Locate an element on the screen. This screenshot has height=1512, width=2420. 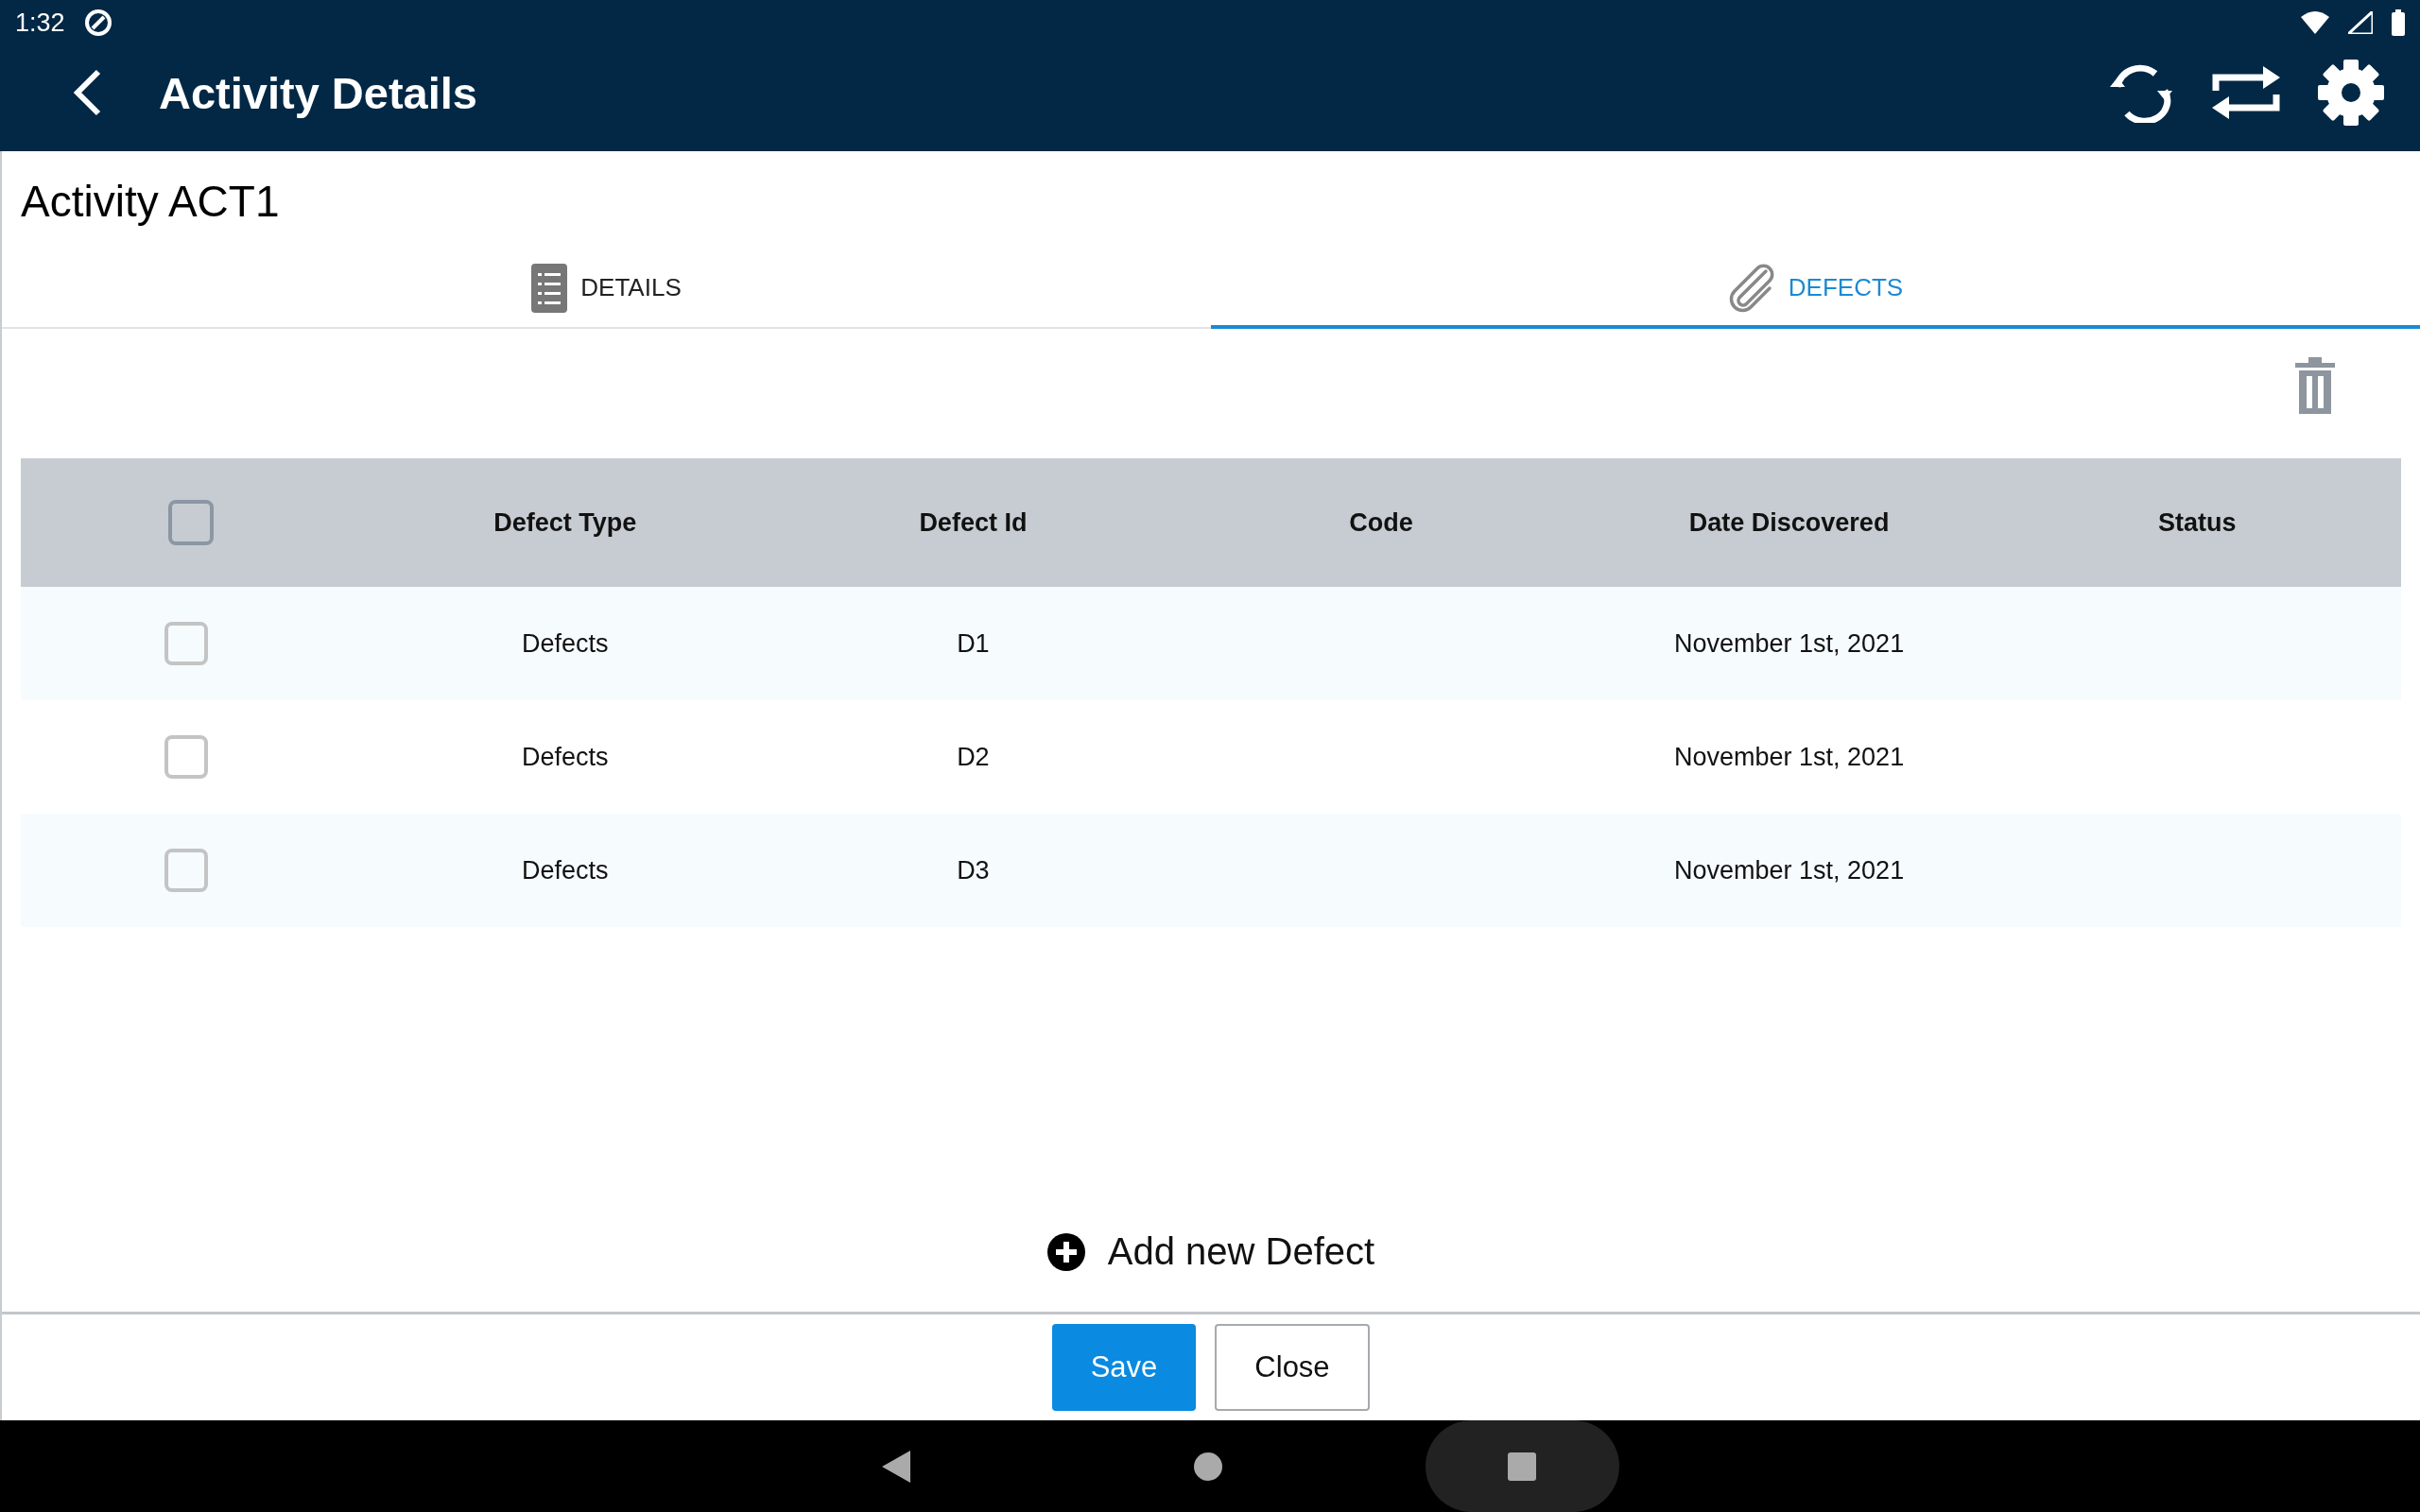
app-bar-title: Activity Details is located at coordinates (318, 92).